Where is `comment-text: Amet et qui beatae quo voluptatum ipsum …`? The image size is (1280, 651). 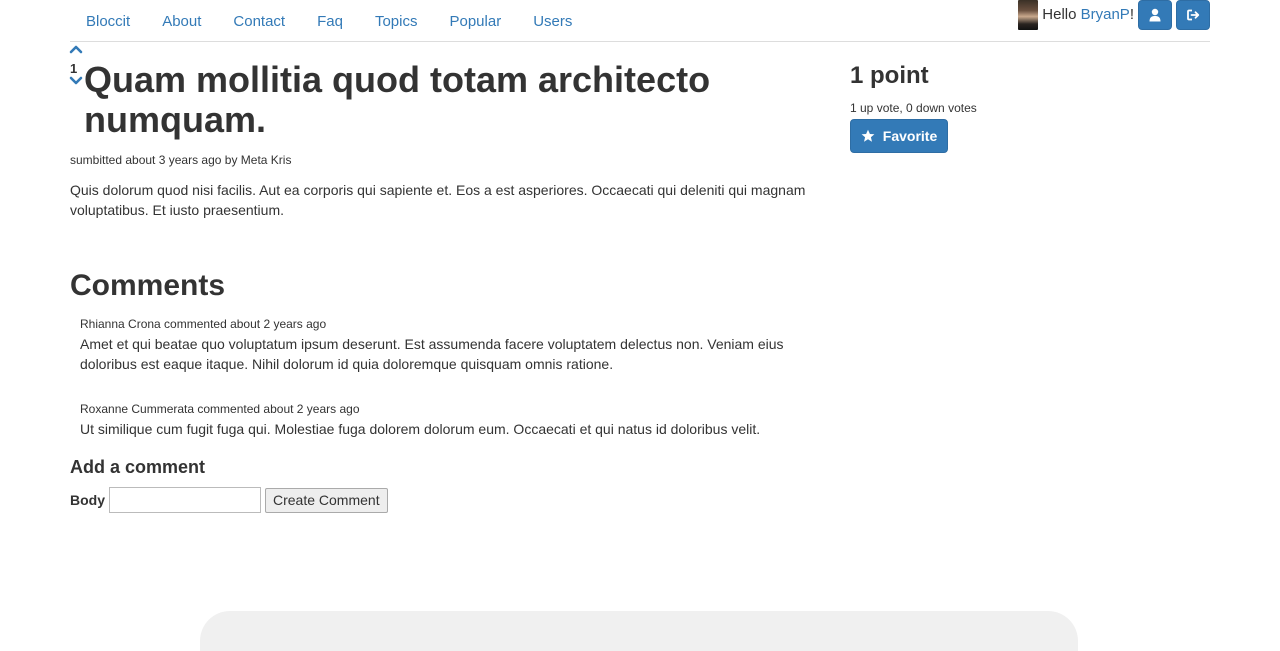
comment-text: Amet et qui beatae quo voluptatum ipsum … is located at coordinates (432, 354).